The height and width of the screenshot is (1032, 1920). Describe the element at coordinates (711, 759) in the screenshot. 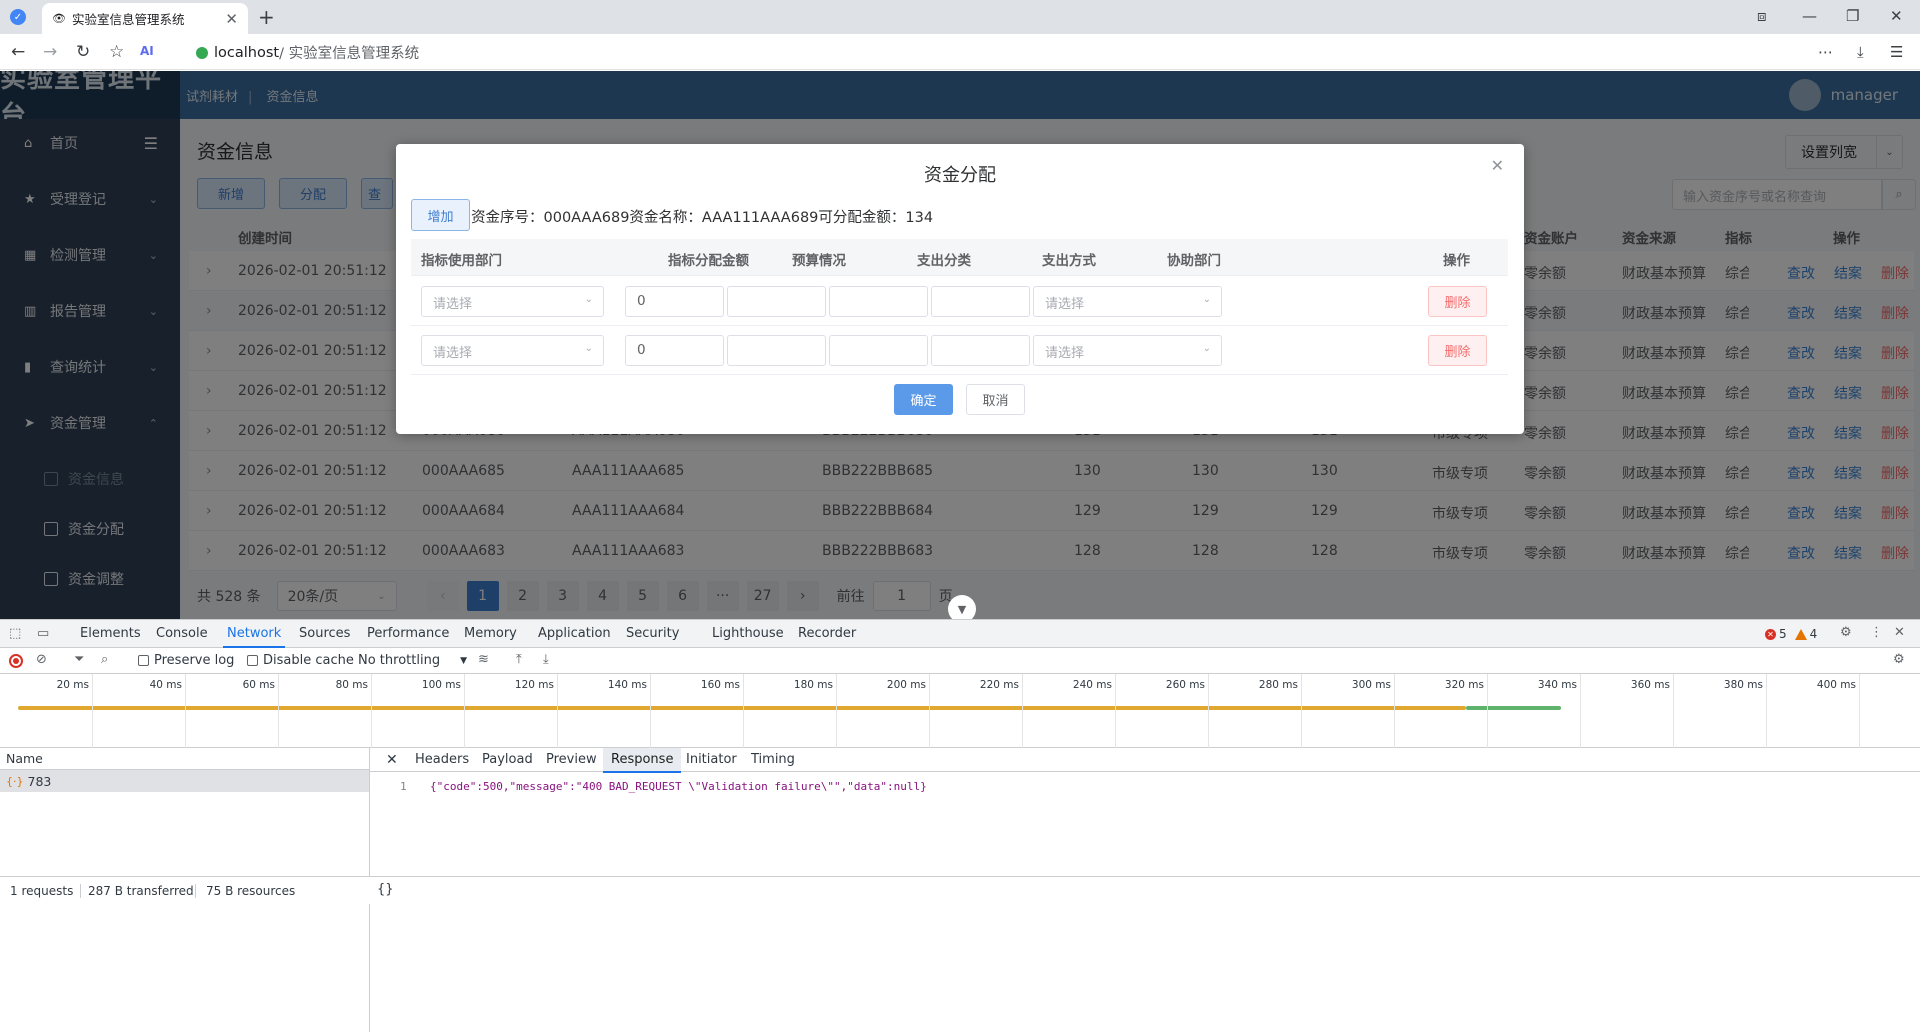

I see `tab-initiator: Initiator` at that location.